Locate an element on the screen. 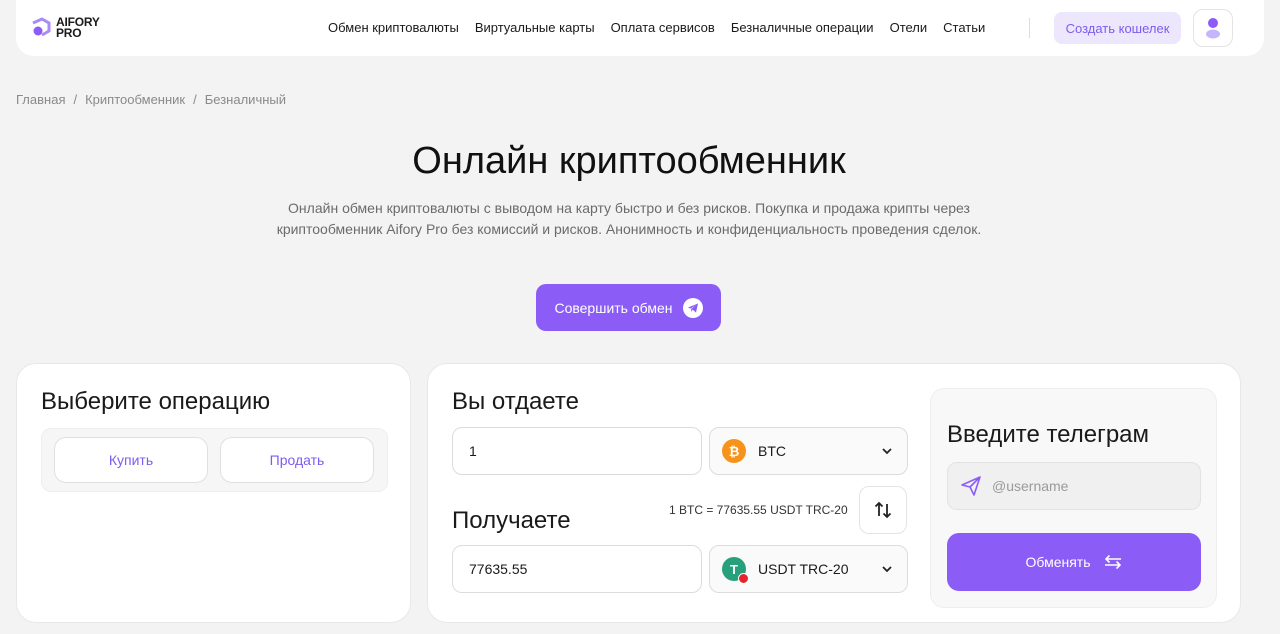 This screenshot has width=1280, height=634. operation-toggle: Купить Продать is located at coordinates (214, 460).